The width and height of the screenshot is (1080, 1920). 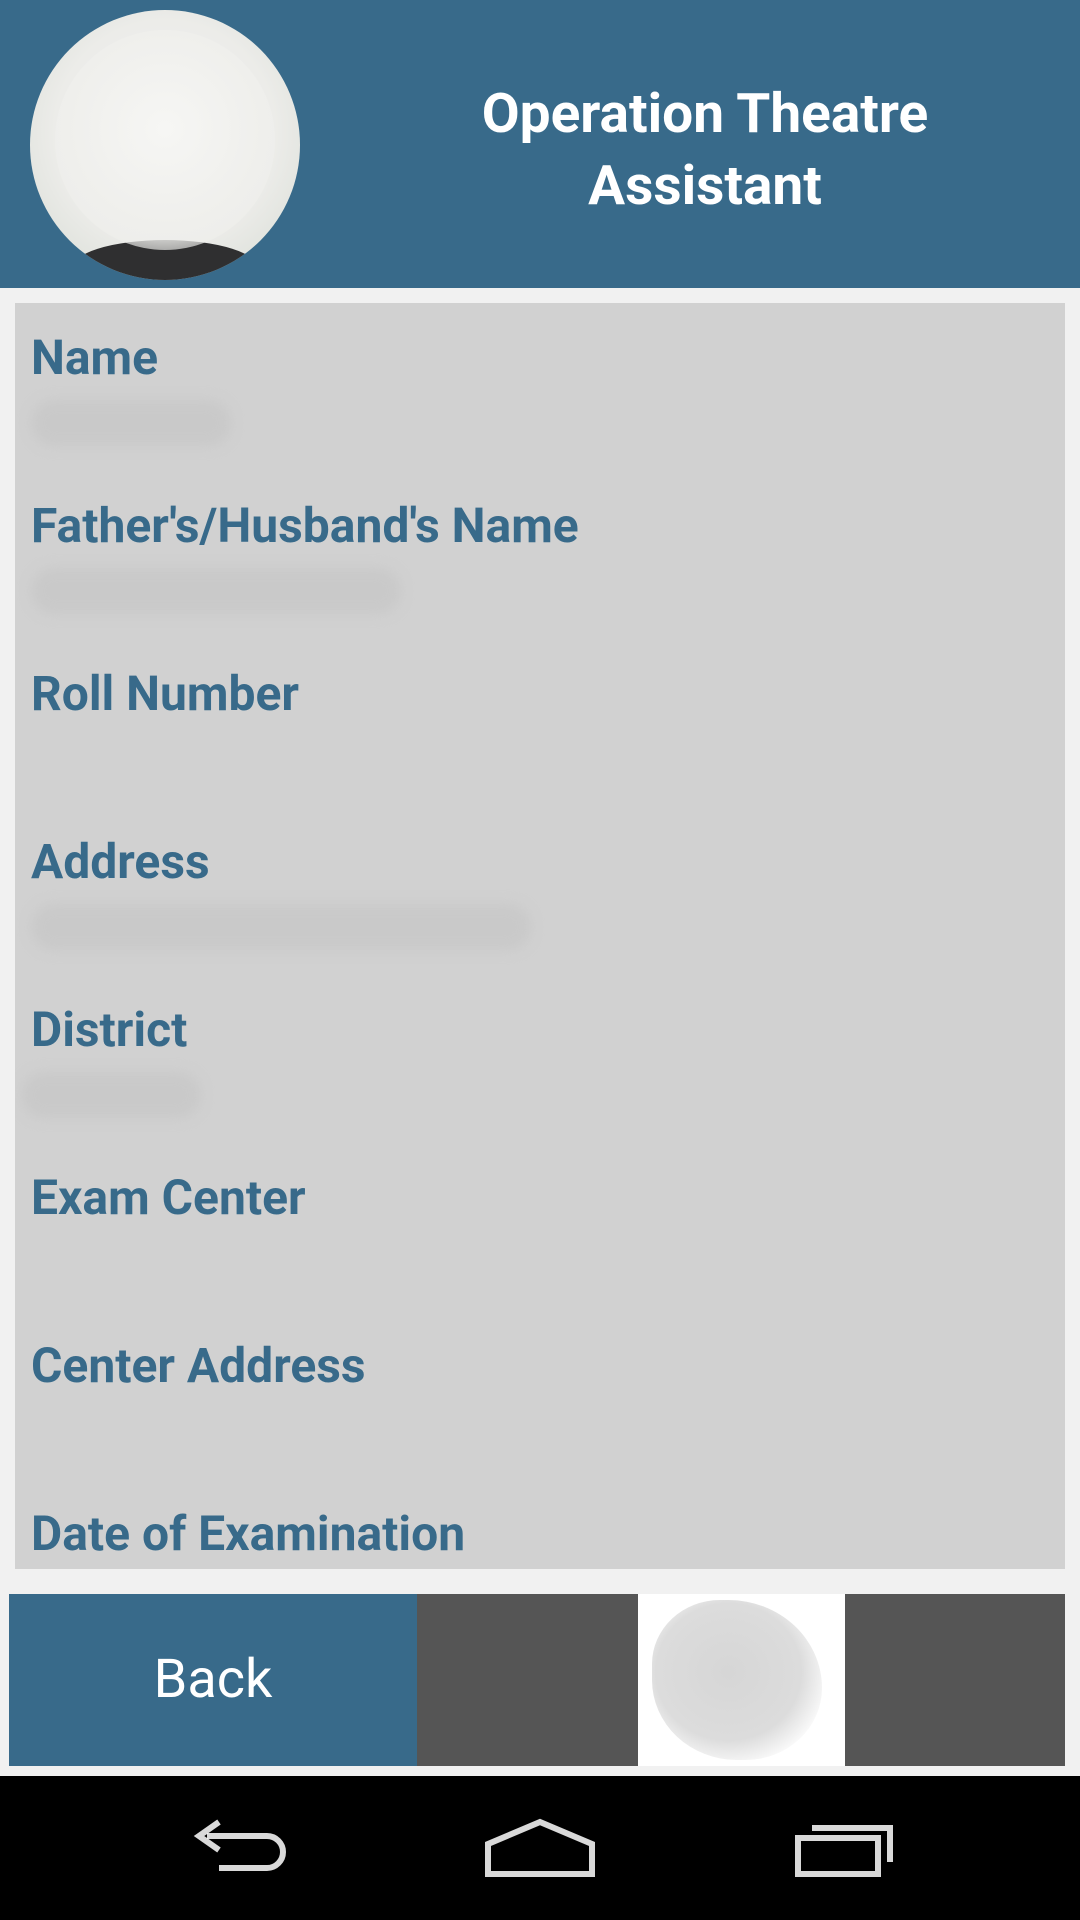 What do you see at coordinates (541, 389) in the screenshot?
I see `field-name: Name` at bounding box center [541, 389].